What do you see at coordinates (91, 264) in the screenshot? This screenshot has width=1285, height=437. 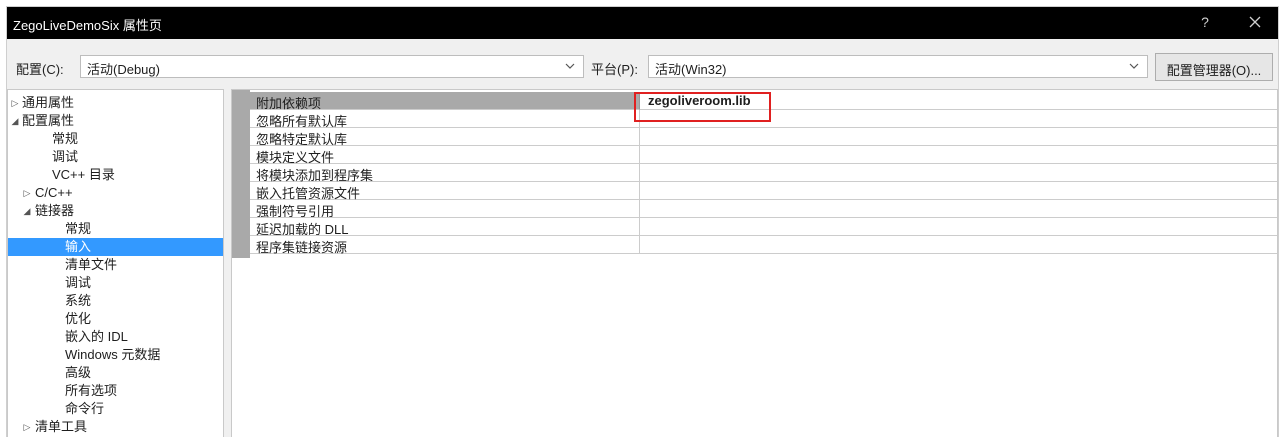 I see `tree-item-label: 清单文件` at bounding box center [91, 264].